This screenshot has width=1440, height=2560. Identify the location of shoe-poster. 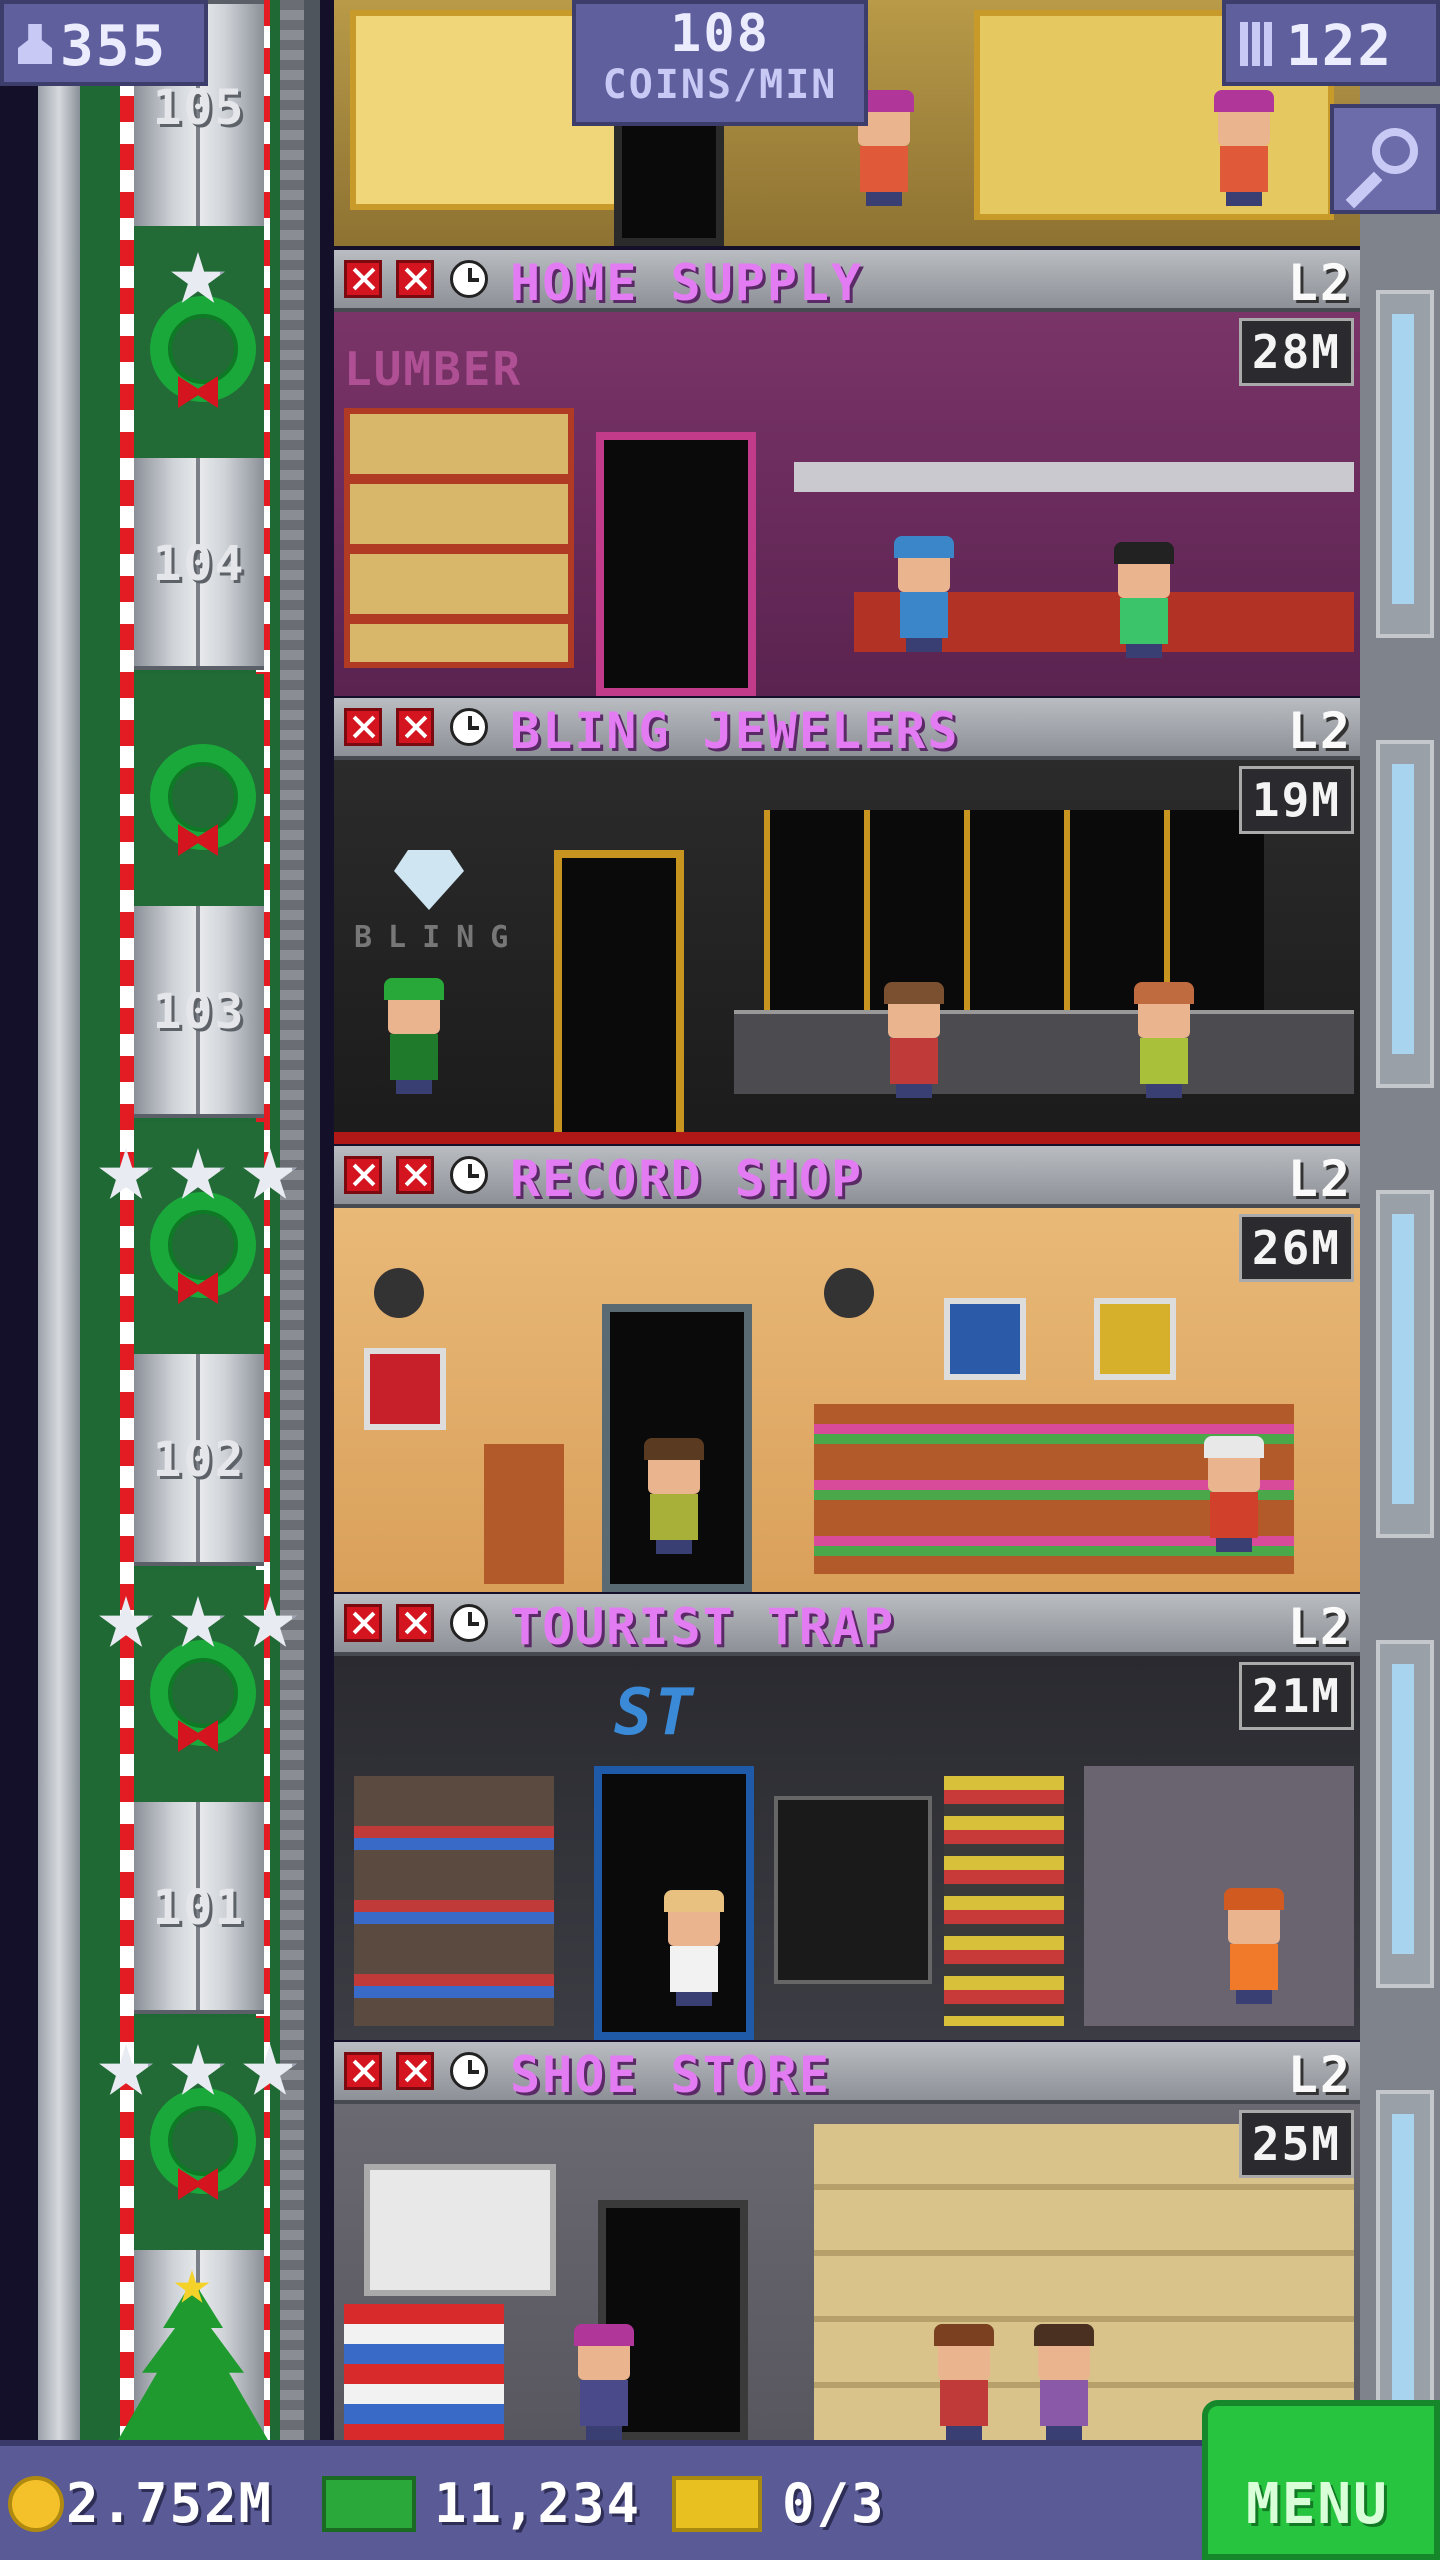
(460, 2230).